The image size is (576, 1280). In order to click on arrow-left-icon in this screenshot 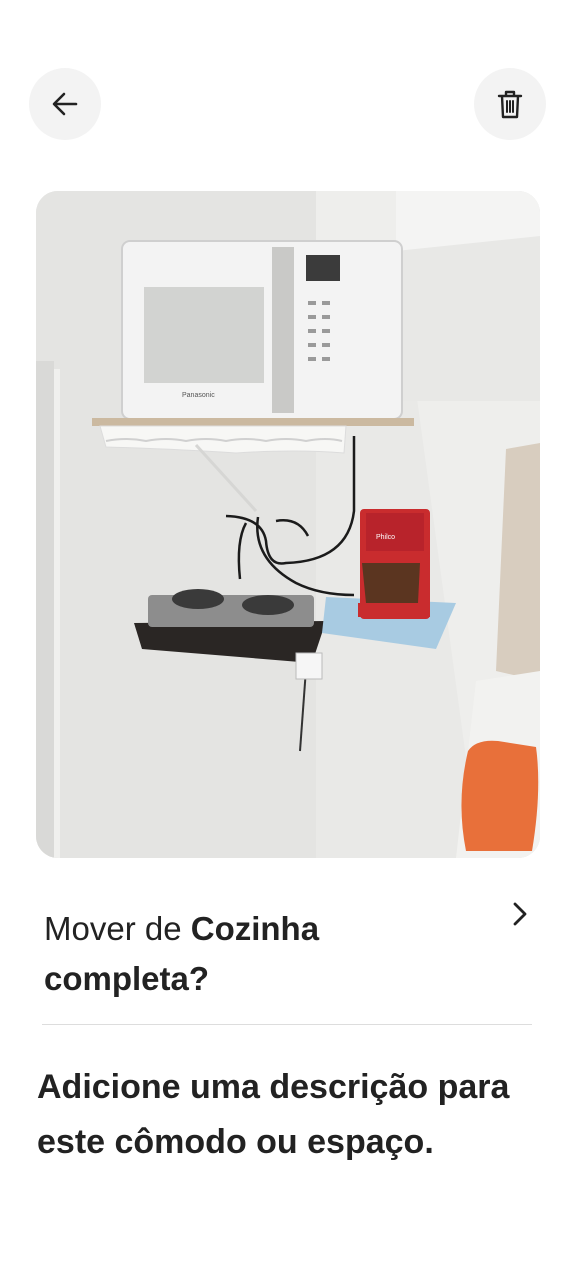, I will do `click(65, 104)`.